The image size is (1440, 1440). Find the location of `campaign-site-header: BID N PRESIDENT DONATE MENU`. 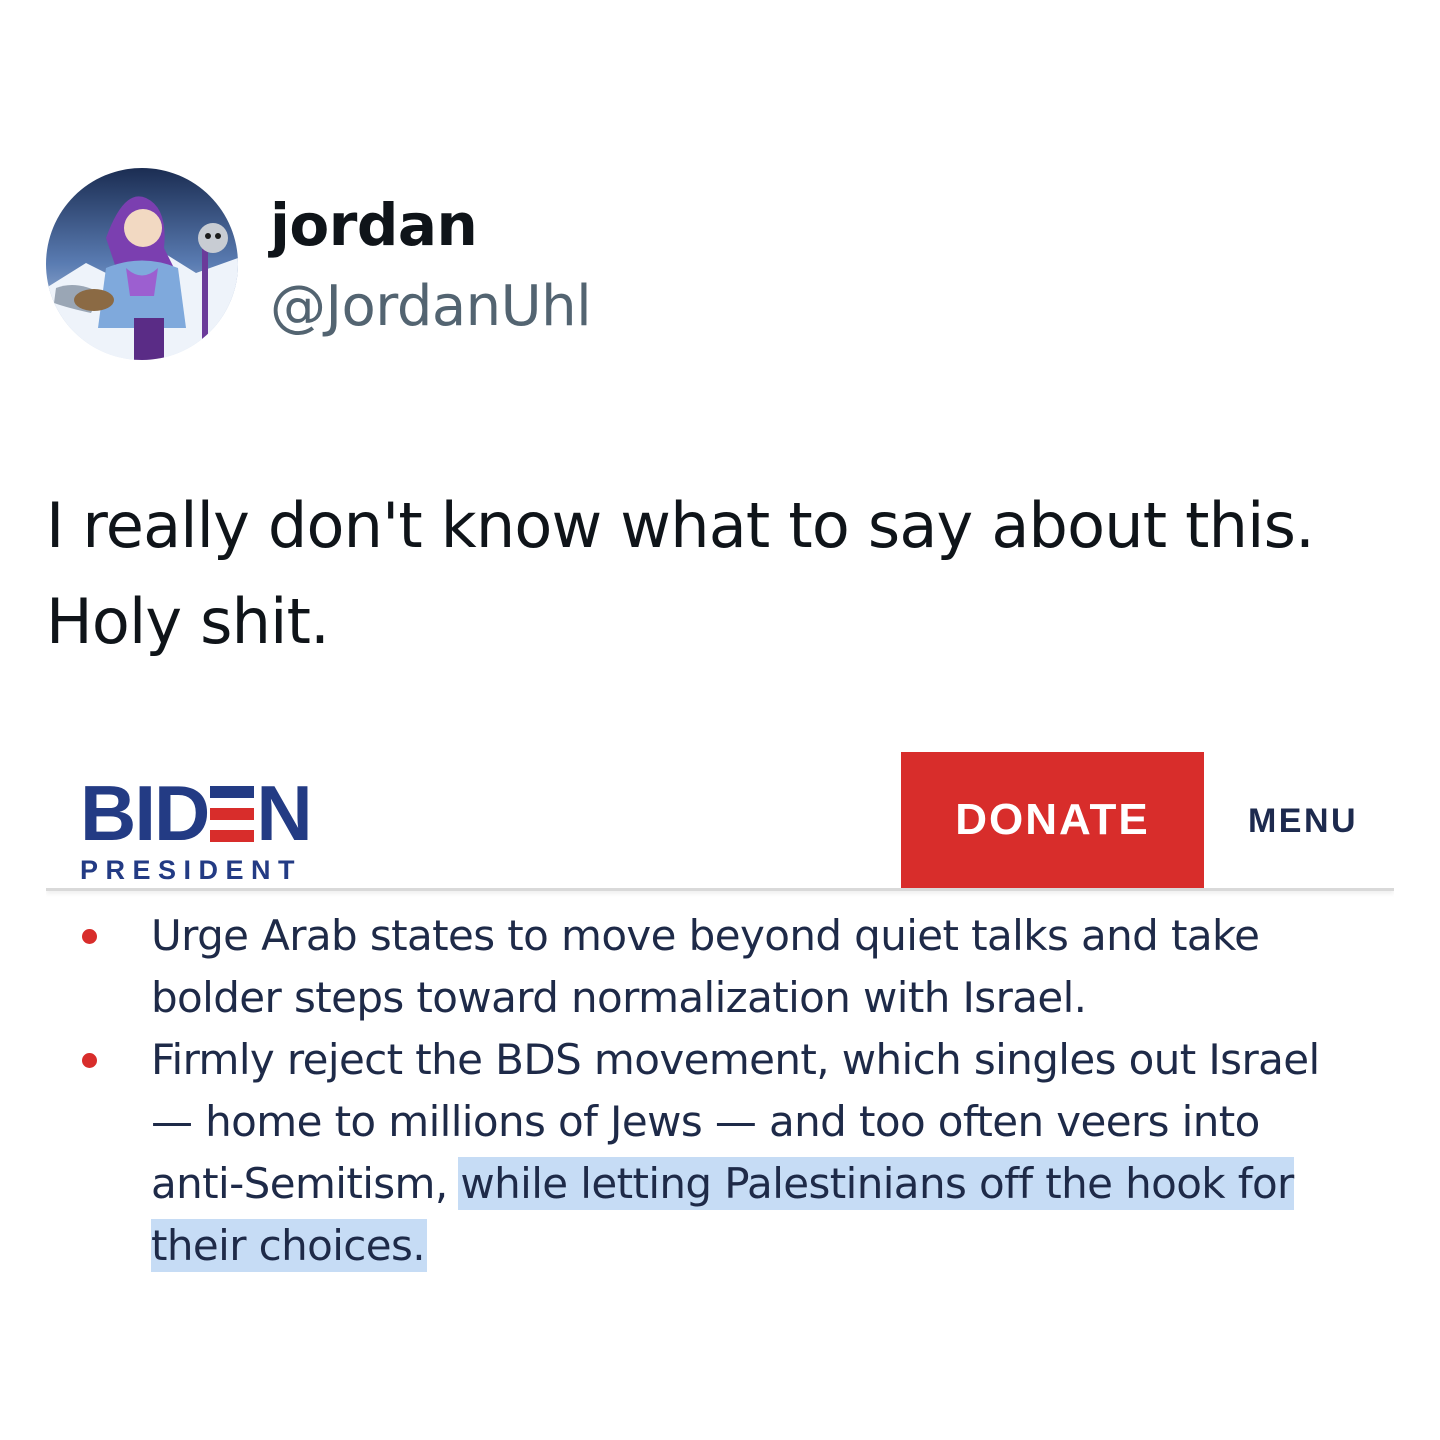

campaign-site-header: BID N PRESIDENT DONATE MENU is located at coordinates (720, 820).